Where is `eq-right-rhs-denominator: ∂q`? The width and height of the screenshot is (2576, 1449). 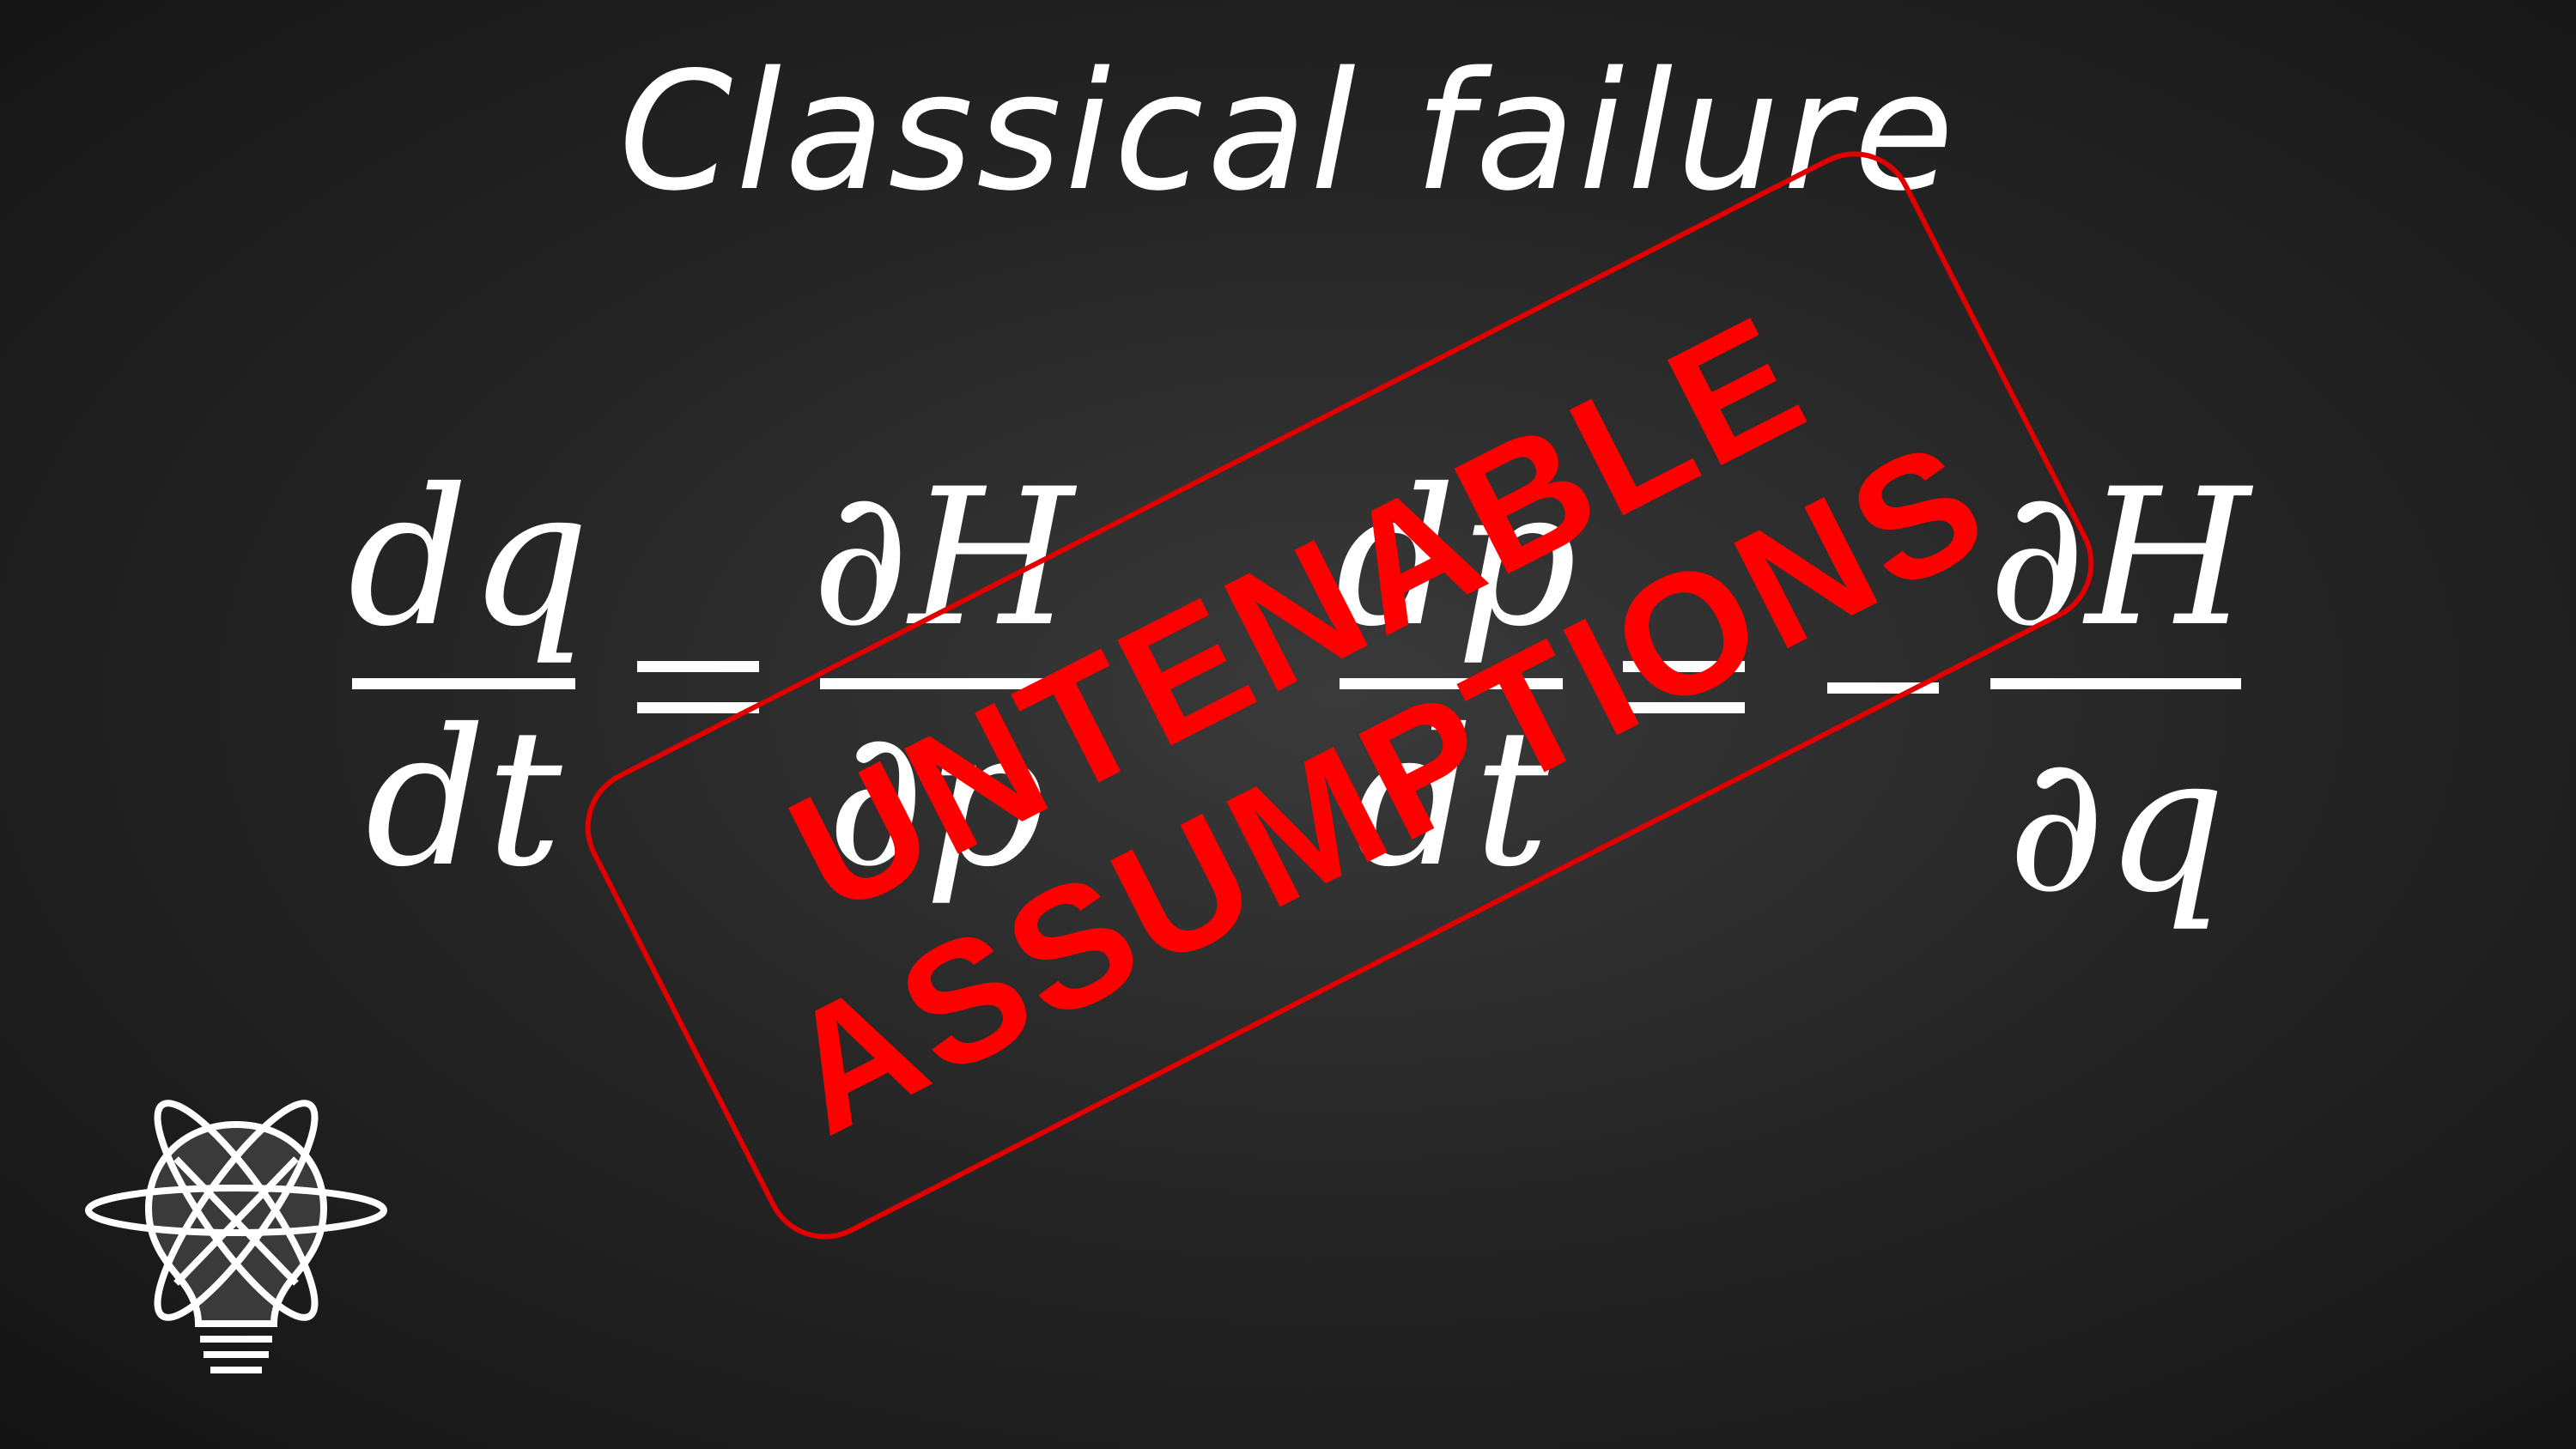 eq-right-rhs-denominator: ∂q is located at coordinates (2117, 824).